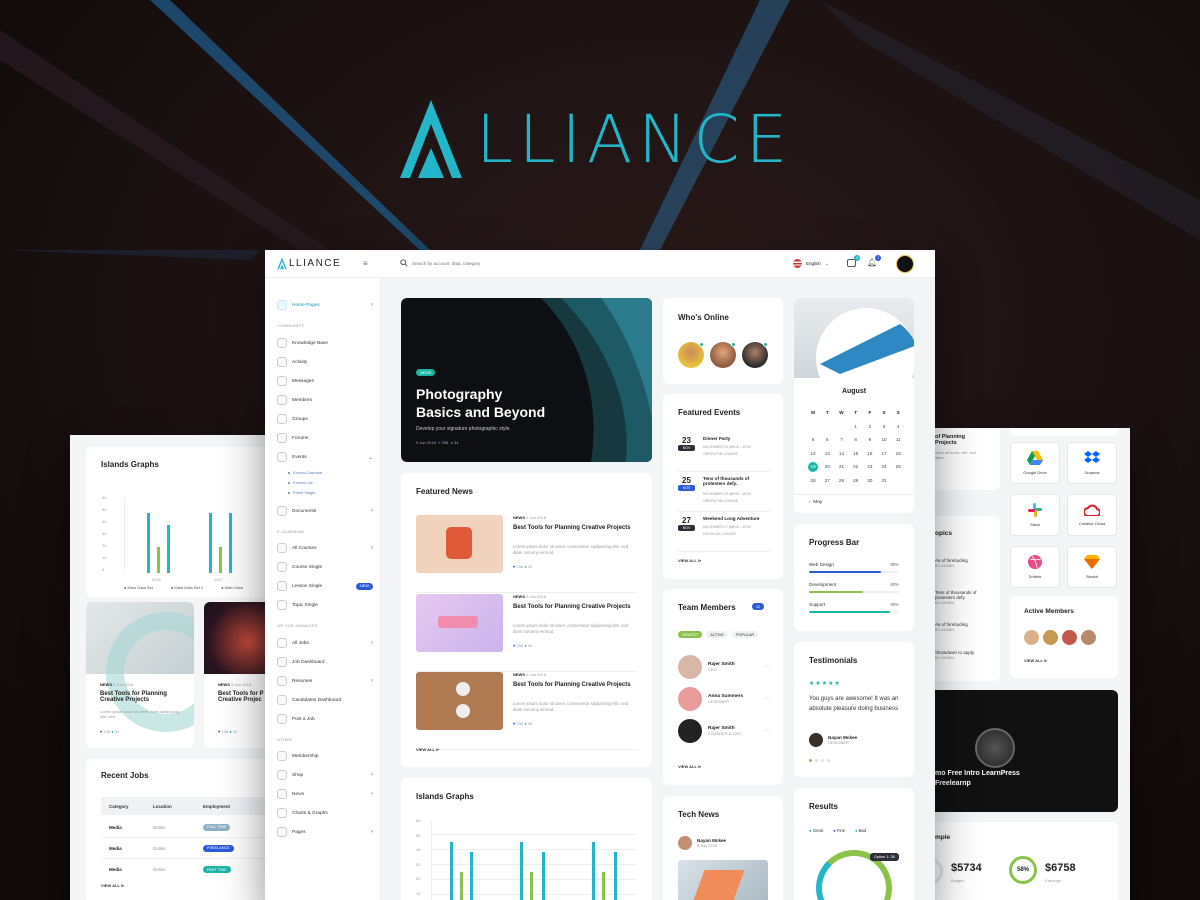 This screenshot has width=1200, height=900. What do you see at coordinates (365, 263) in the screenshot?
I see `menu-icon: ≡` at bounding box center [365, 263].